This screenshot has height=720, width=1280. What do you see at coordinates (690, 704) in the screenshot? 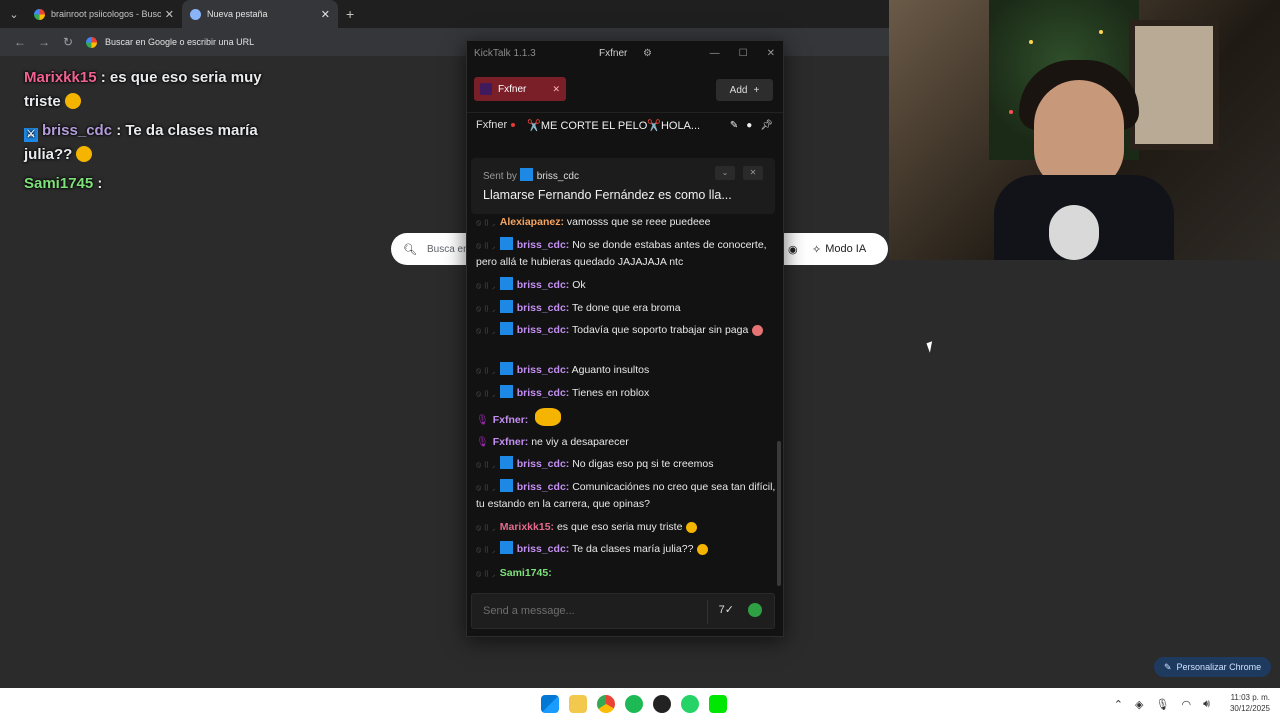
I see `whatsapp-icon` at bounding box center [690, 704].